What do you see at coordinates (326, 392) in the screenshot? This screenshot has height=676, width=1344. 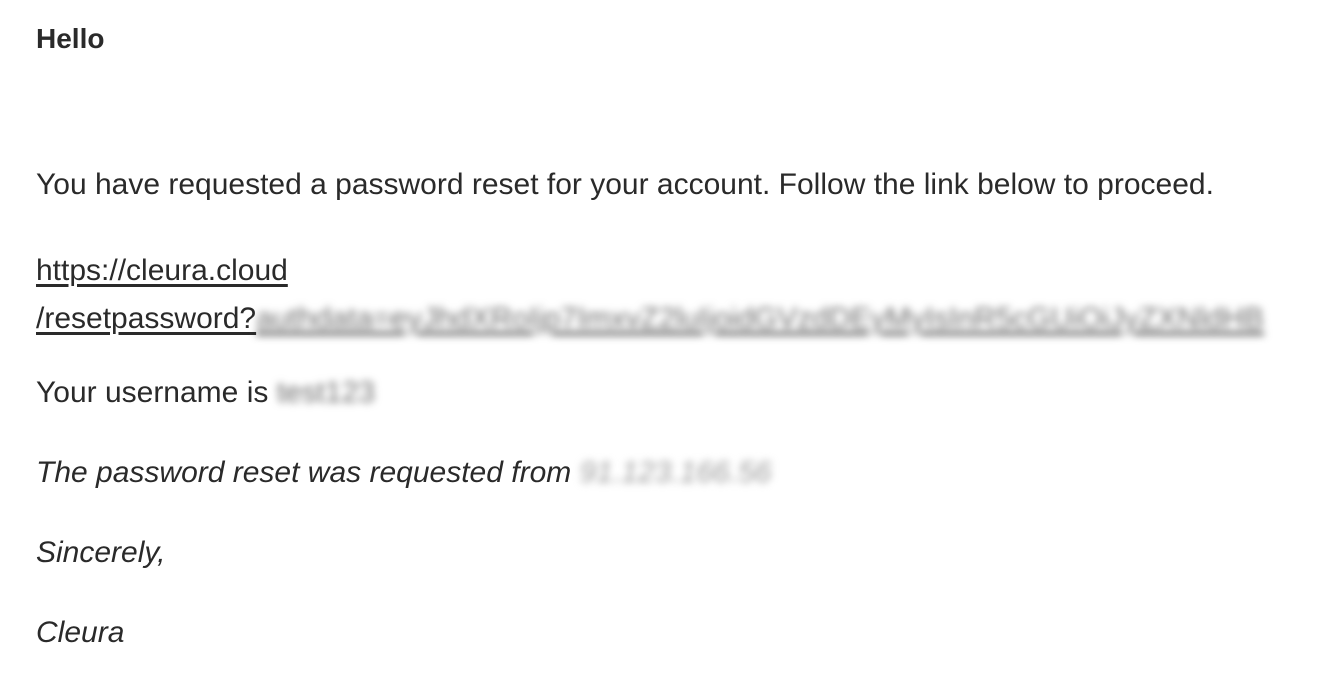 I see `username-redacted: test123` at bounding box center [326, 392].